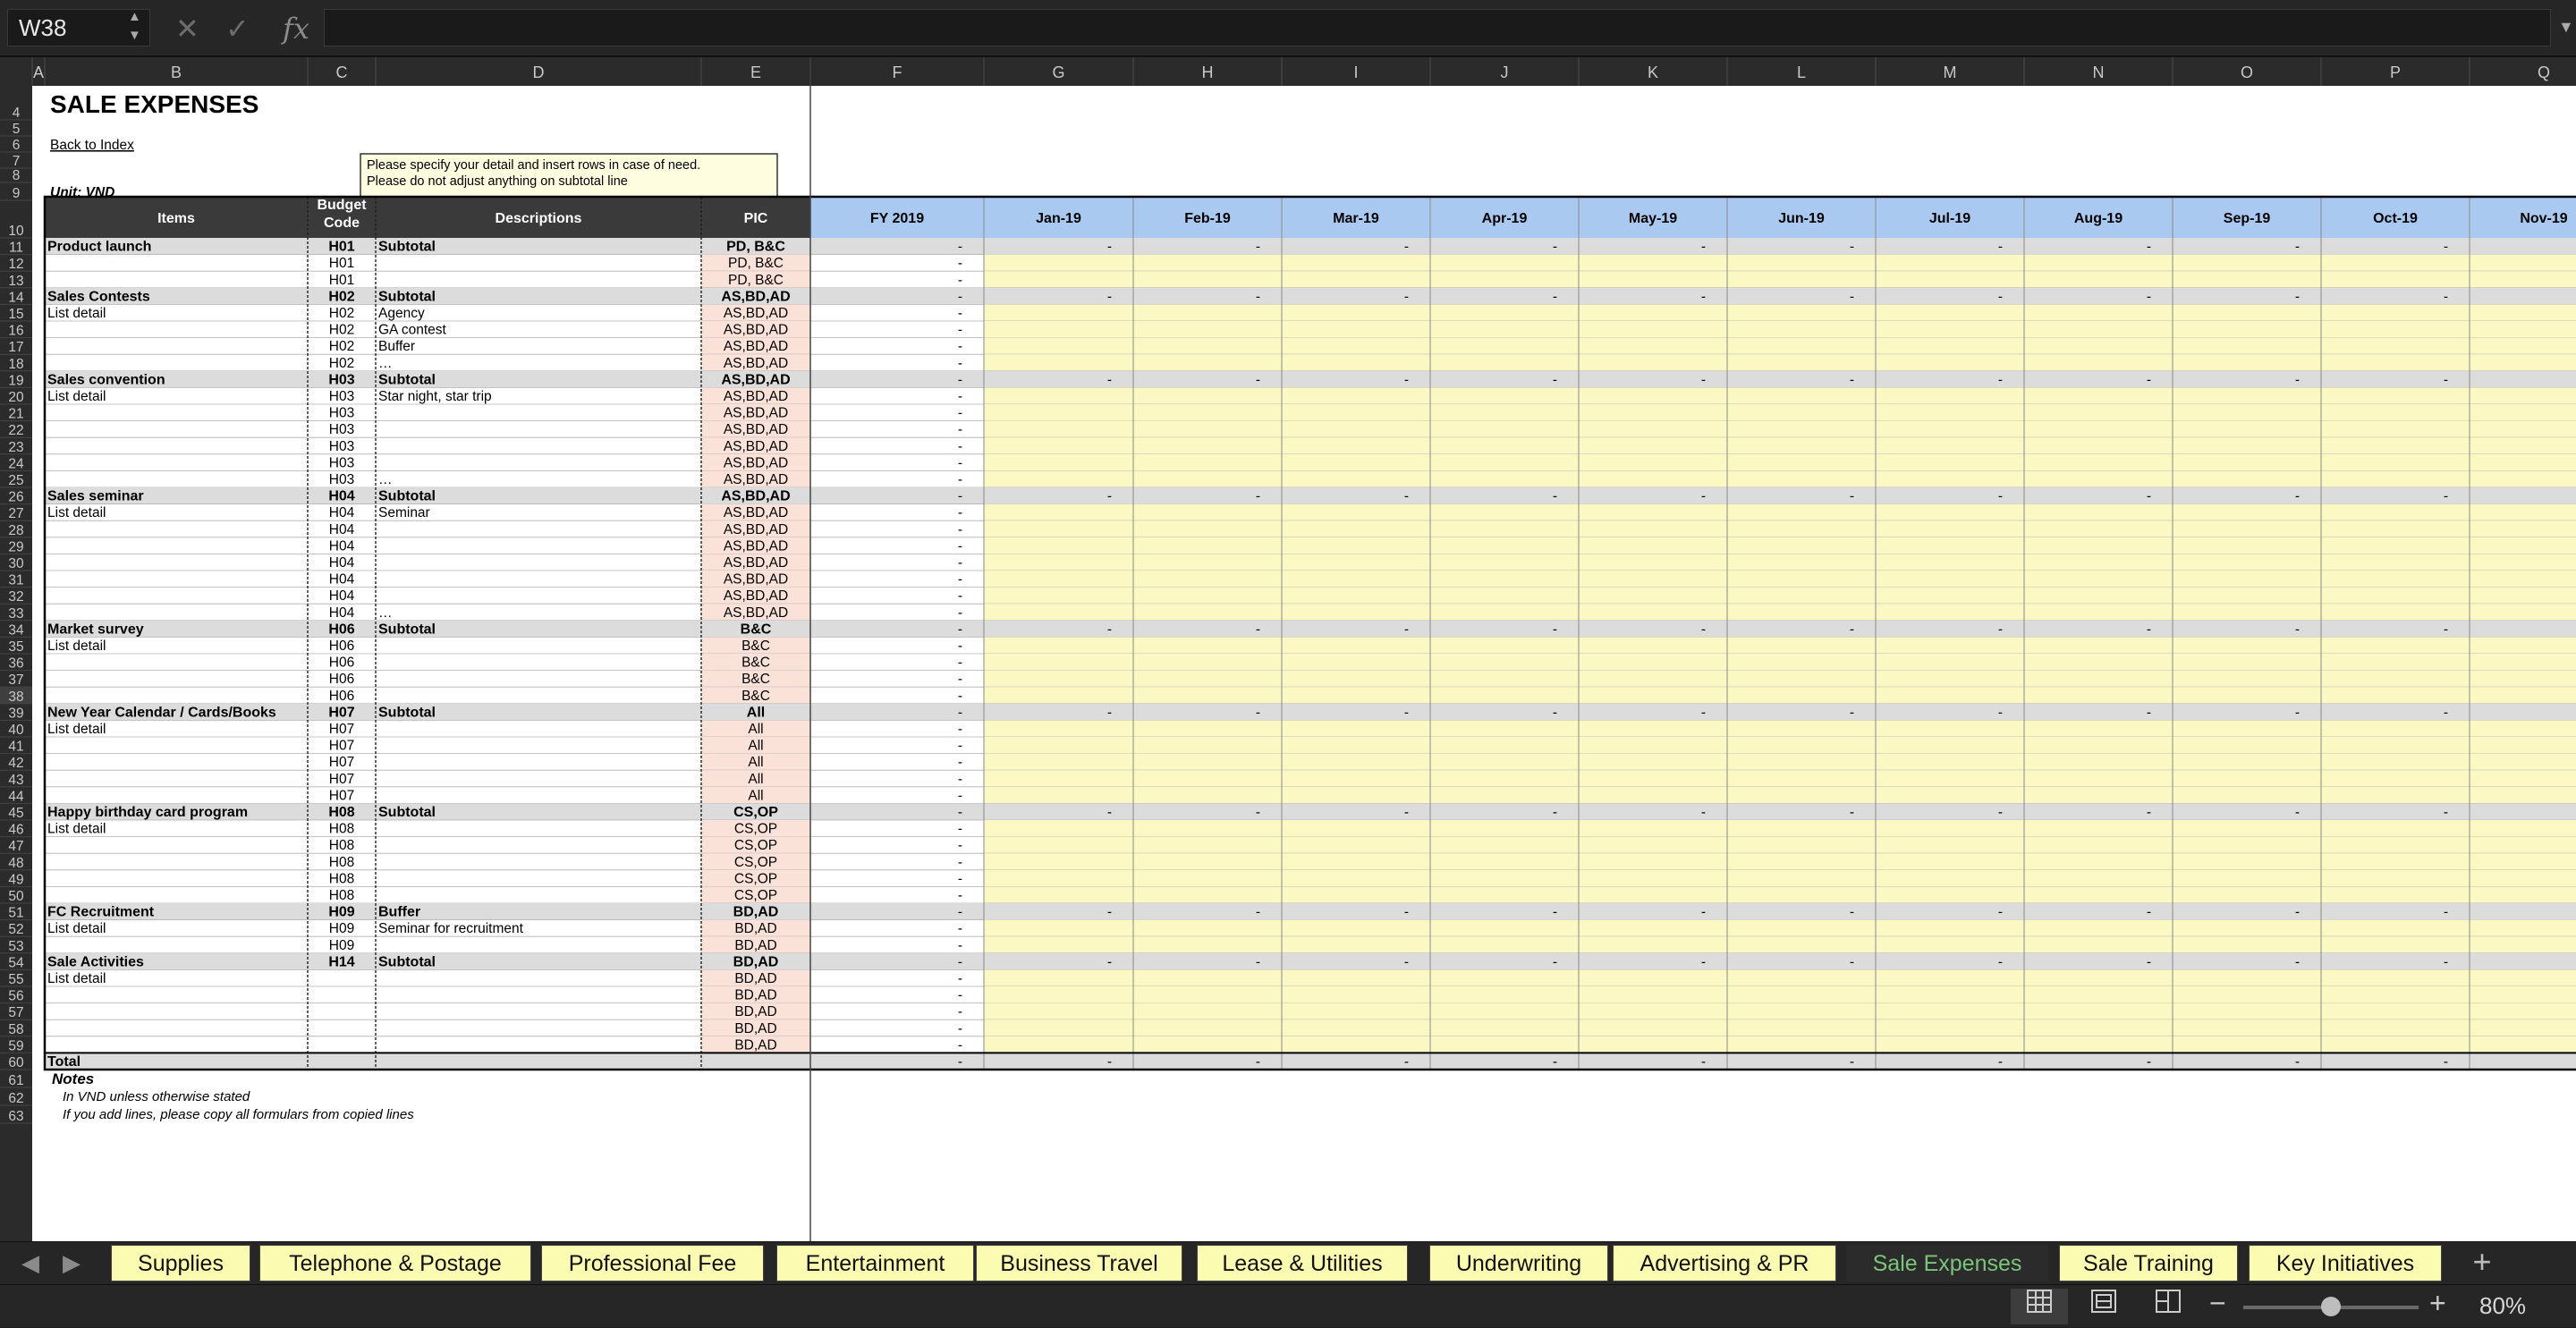 The height and width of the screenshot is (1328, 2576). Describe the element at coordinates (71, 1263) in the screenshot. I see `next-sheet-icon: ▶` at that location.